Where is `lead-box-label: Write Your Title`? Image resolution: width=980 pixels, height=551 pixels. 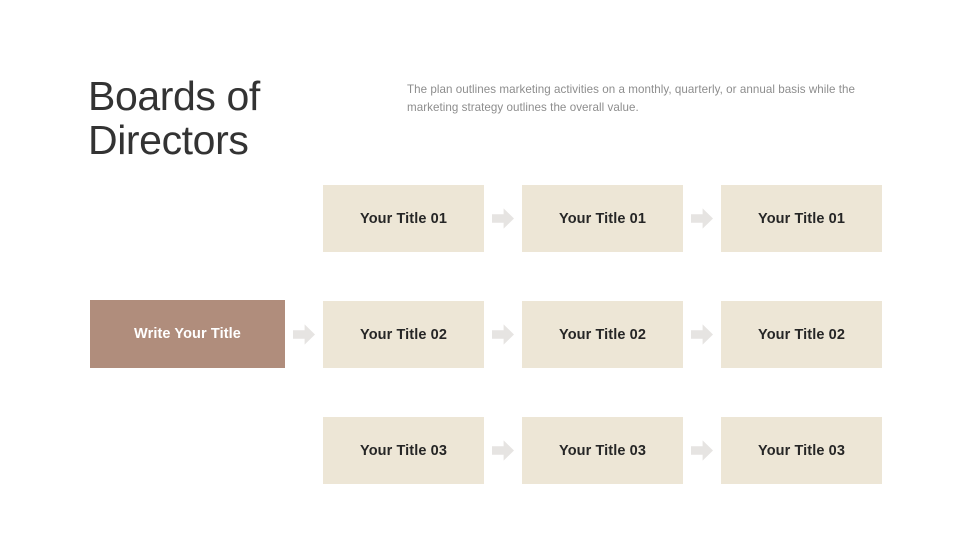 lead-box-label: Write Your Title is located at coordinates (187, 334).